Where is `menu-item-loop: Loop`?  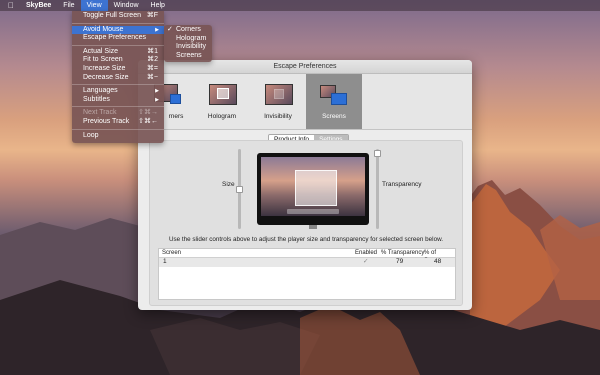
menu-item-loop: Loop is located at coordinates (118, 136).